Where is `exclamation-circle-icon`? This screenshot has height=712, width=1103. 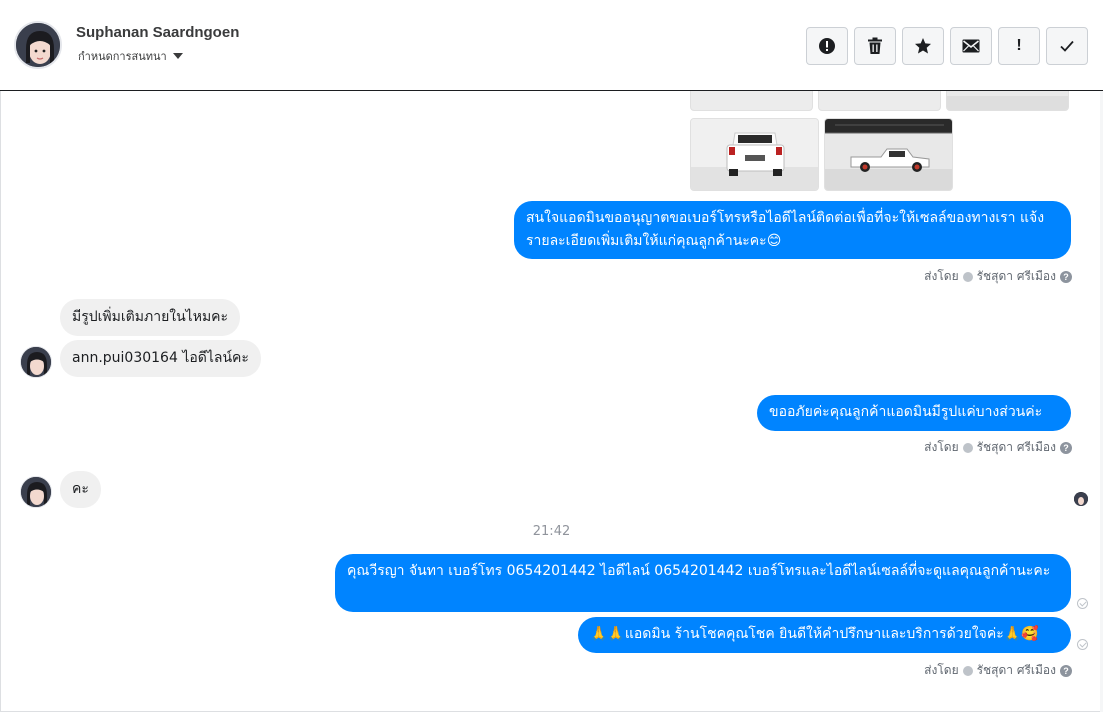 exclamation-circle-icon is located at coordinates (827, 46).